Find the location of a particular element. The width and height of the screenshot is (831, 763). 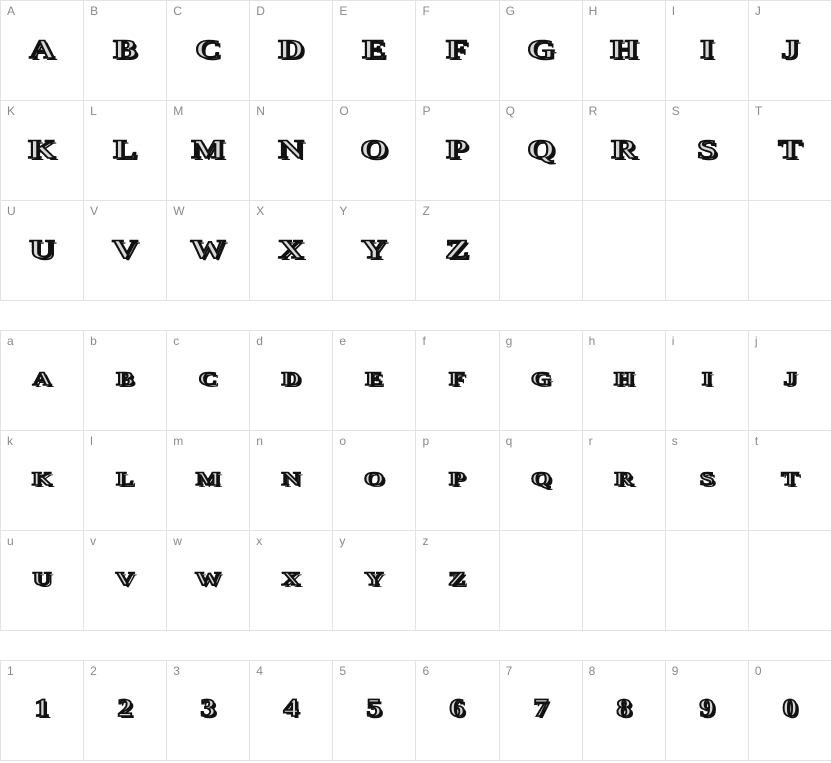

glyph-label: G is located at coordinates (510, 11).